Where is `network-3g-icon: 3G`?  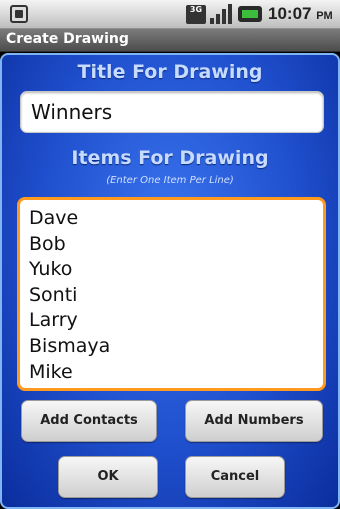
network-3g-icon: 3G is located at coordinates (196, 14).